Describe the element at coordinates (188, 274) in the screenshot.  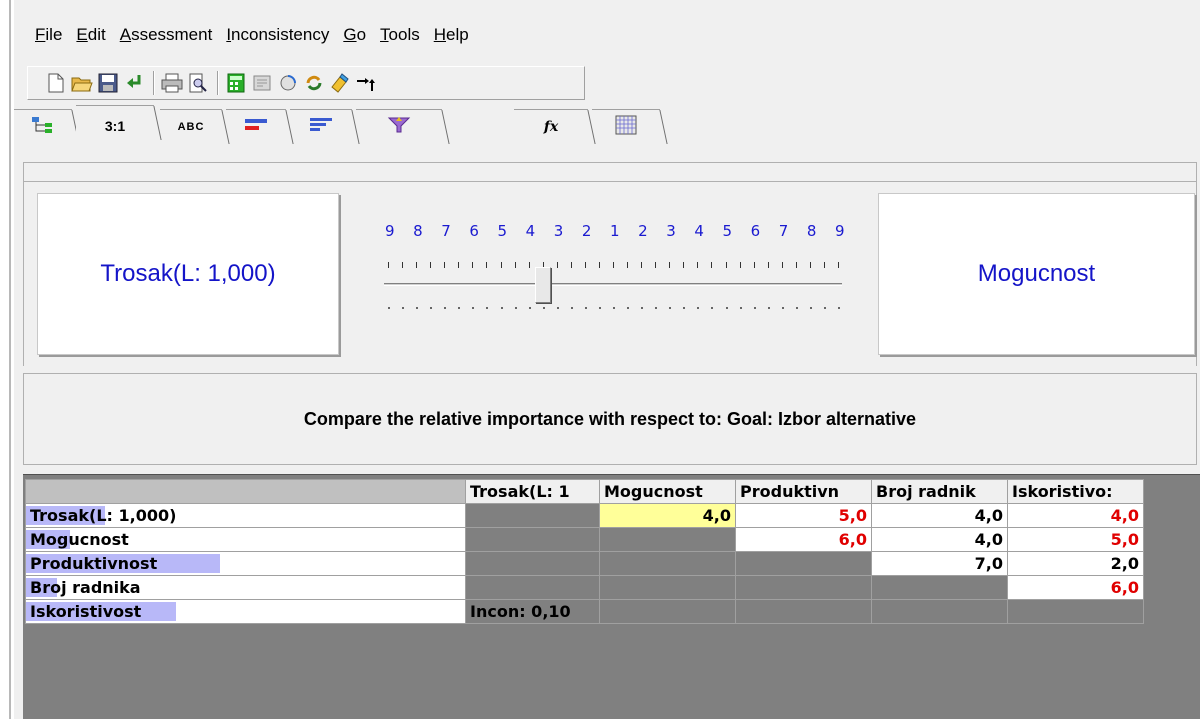
I see `left-element-box: Trosak(L: 1,000)` at that location.